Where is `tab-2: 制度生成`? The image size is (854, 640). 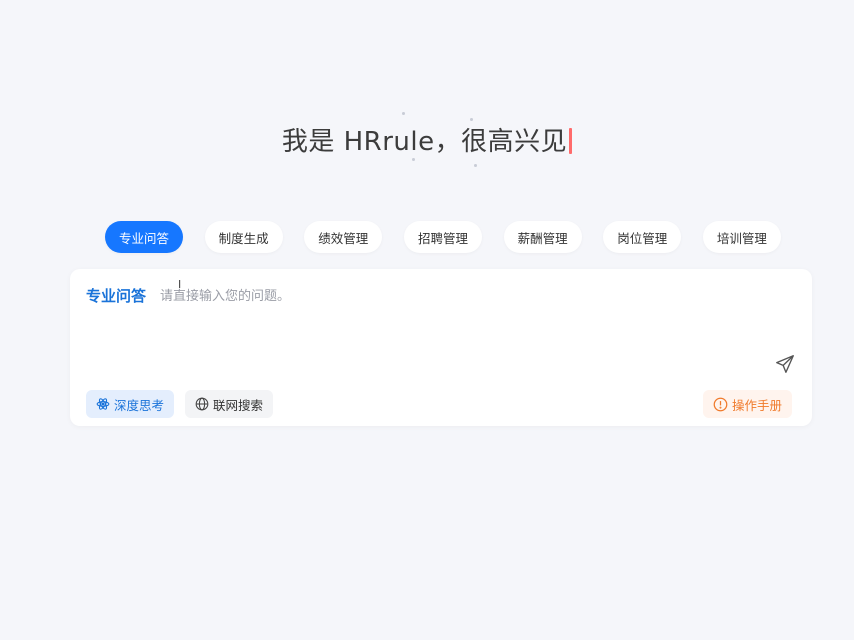
tab-2: 制度生成 is located at coordinates (243, 237).